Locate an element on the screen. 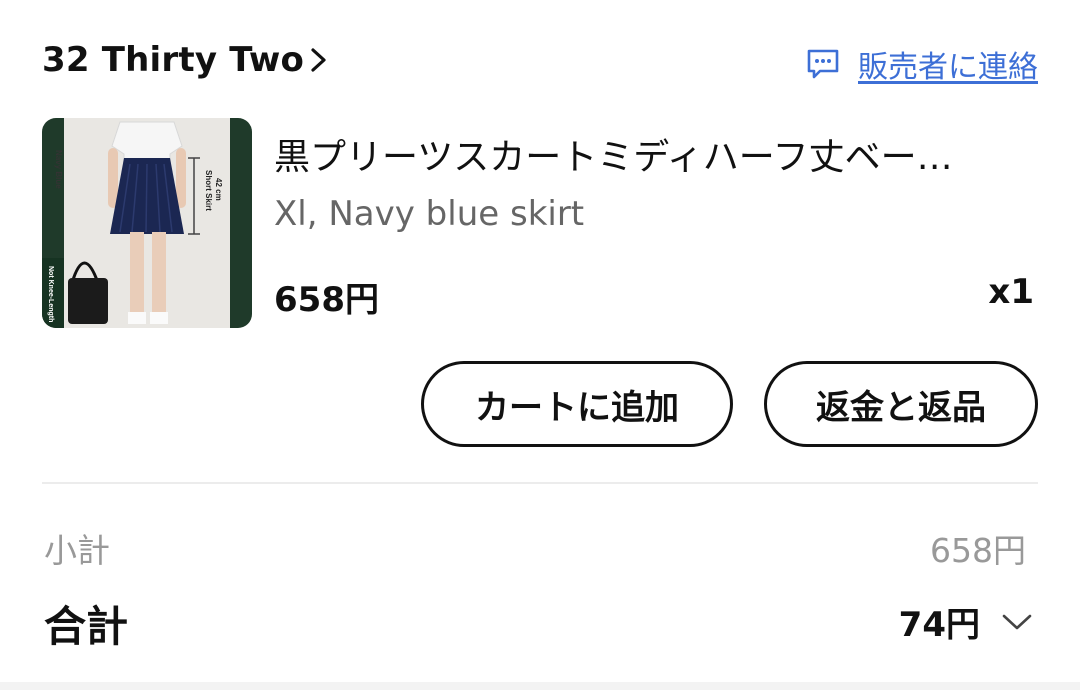  refund-return-button: 返金と返品 is located at coordinates (901, 404).